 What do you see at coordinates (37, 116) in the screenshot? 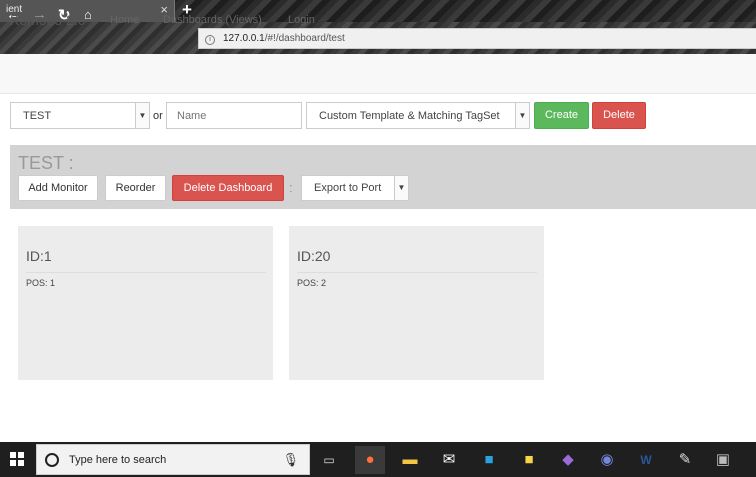
I see `dashboard-select-value: TEST` at bounding box center [37, 116].